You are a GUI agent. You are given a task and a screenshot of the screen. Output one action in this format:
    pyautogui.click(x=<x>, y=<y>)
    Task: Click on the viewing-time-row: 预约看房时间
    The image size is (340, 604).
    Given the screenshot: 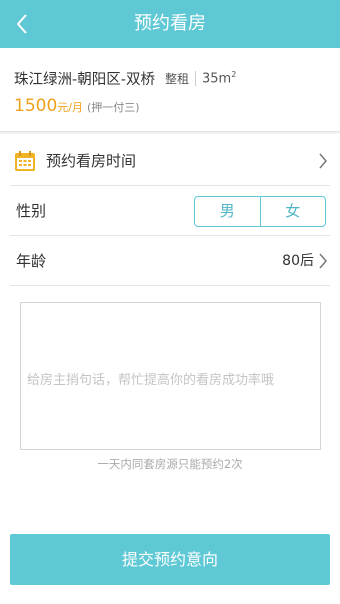 What is the action you would take?
    pyautogui.click(x=170, y=161)
    